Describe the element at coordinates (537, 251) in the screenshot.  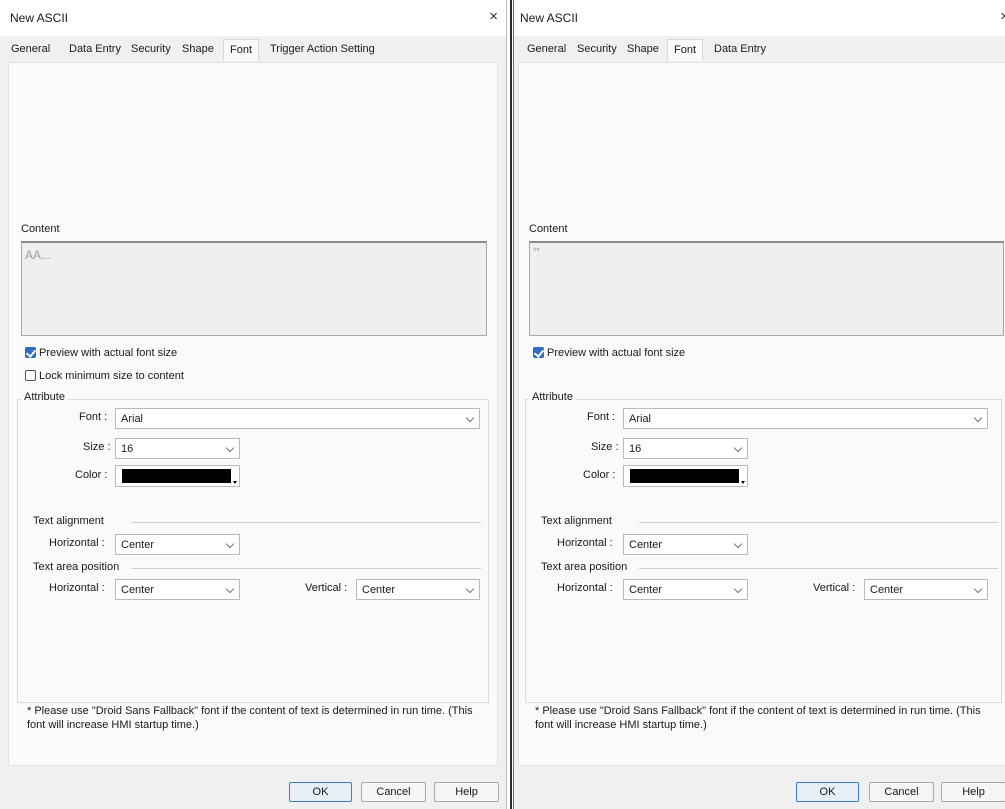
I see `content-preview-text: **` at that location.